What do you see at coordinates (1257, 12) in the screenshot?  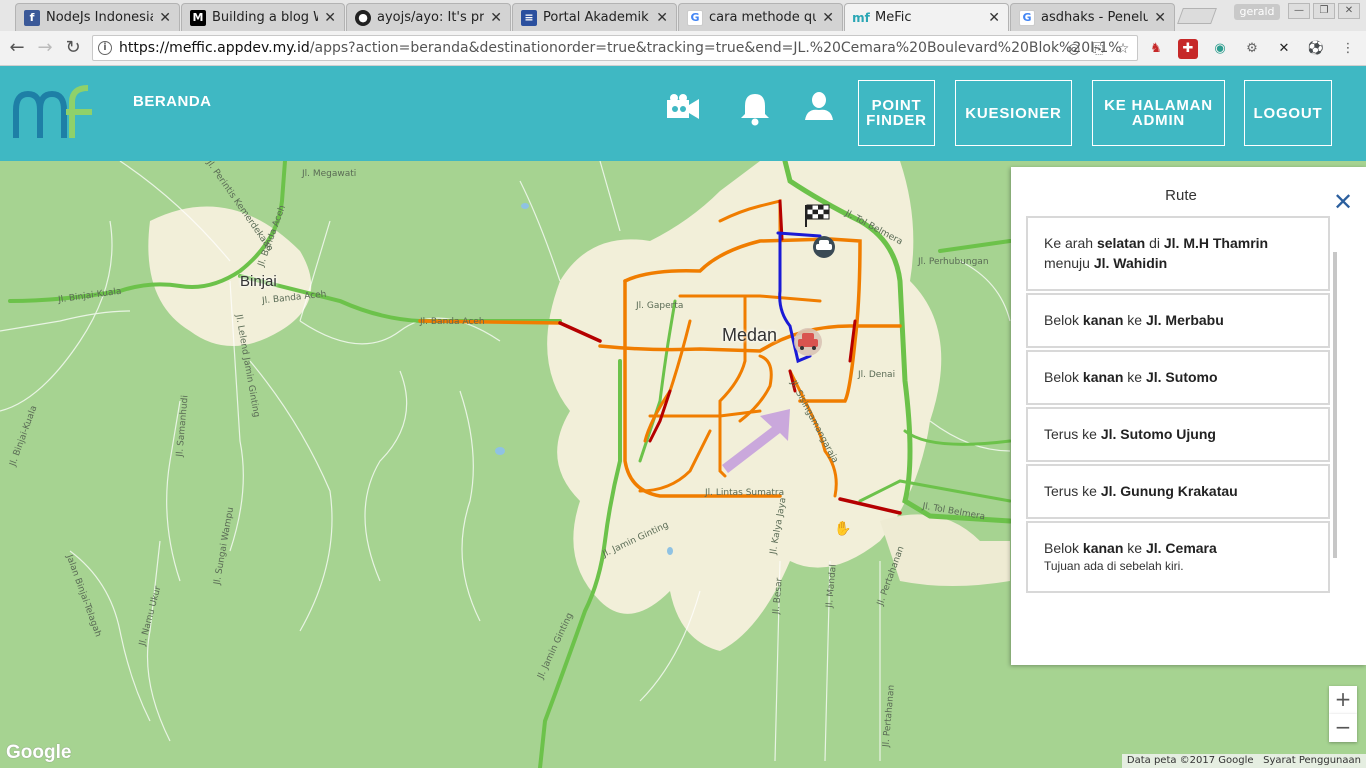 I see `profile-chip: gerald` at bounding box center [1257, 12].